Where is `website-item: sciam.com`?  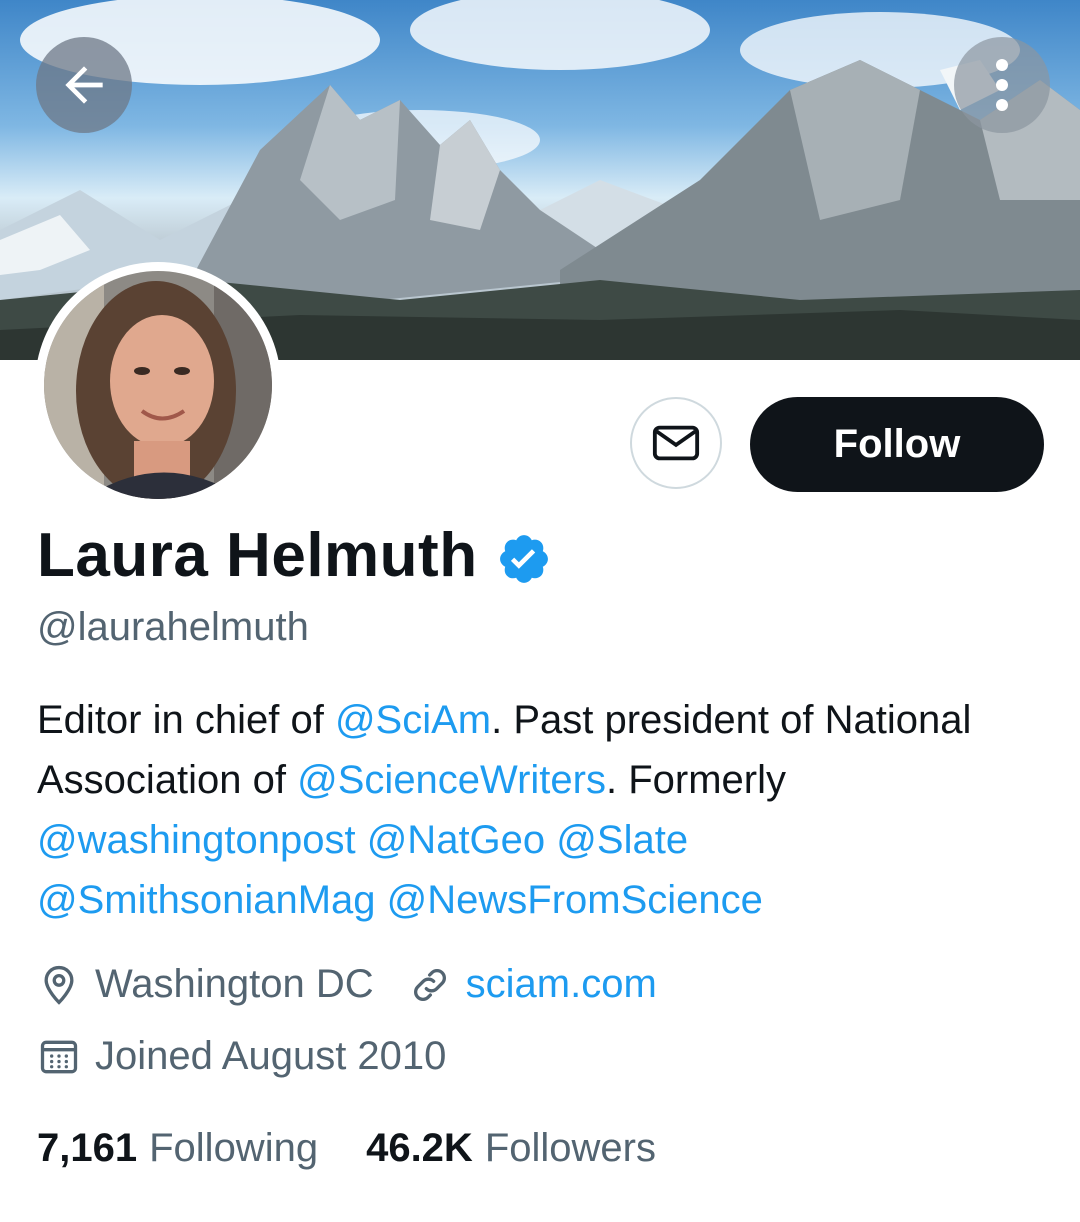
website-item: sciam.com is located at coordinates (532, 984).